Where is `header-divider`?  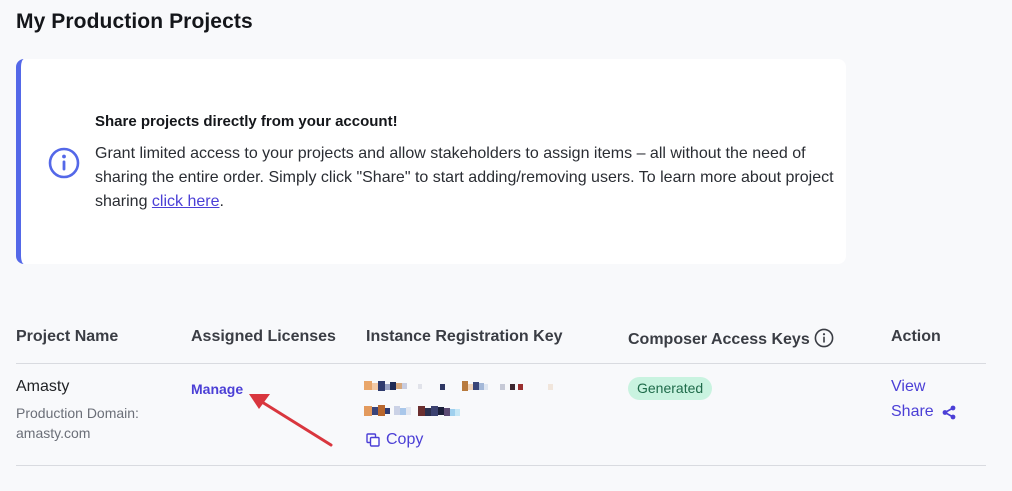 header-divider is located at coordinates (501, 363).